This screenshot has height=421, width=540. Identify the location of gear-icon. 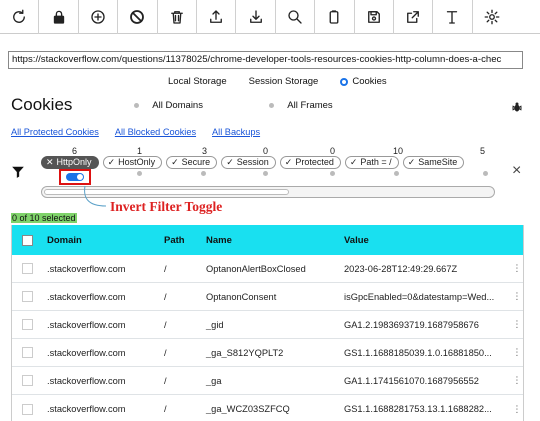
(492, 17).